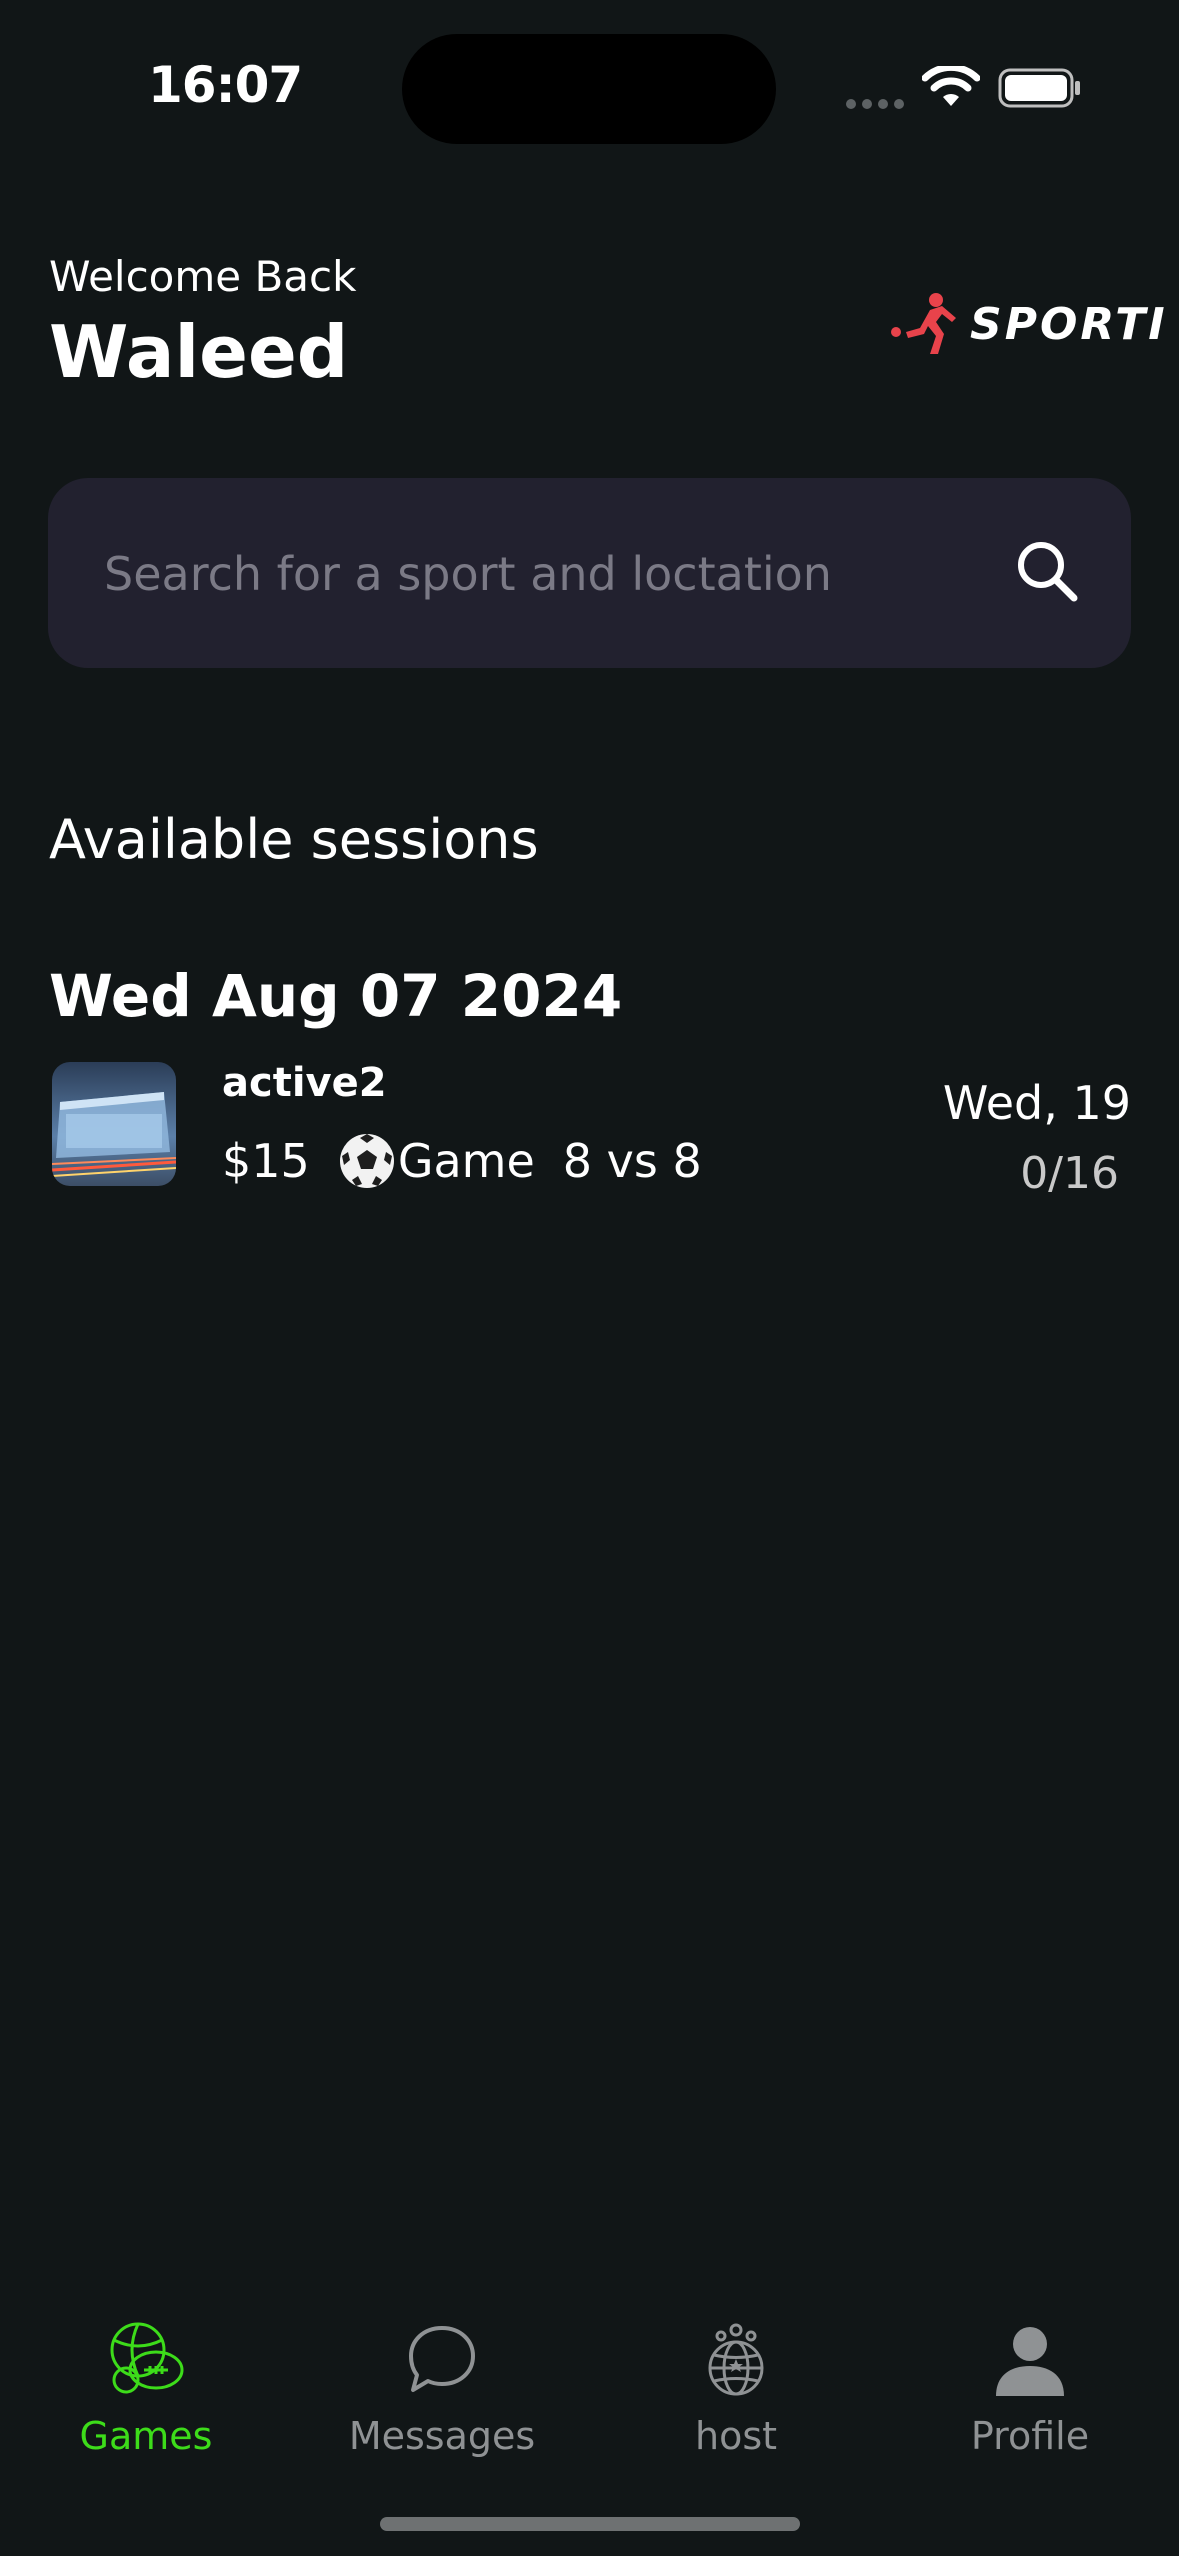  Describe the element at coordinates (1036, 1103) in the screenshot. I see `session-day: Wed, 19` at that location.